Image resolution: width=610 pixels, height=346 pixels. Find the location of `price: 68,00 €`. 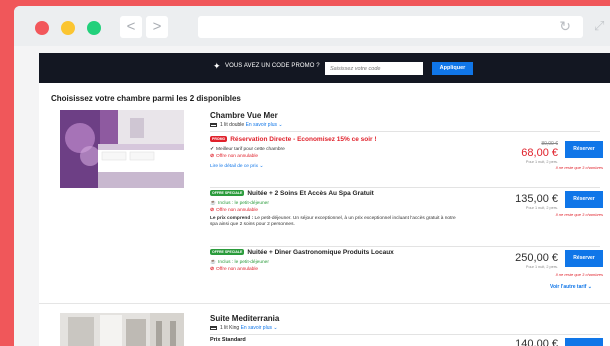

price: 68,00 € is located at coordinates (539, 153).